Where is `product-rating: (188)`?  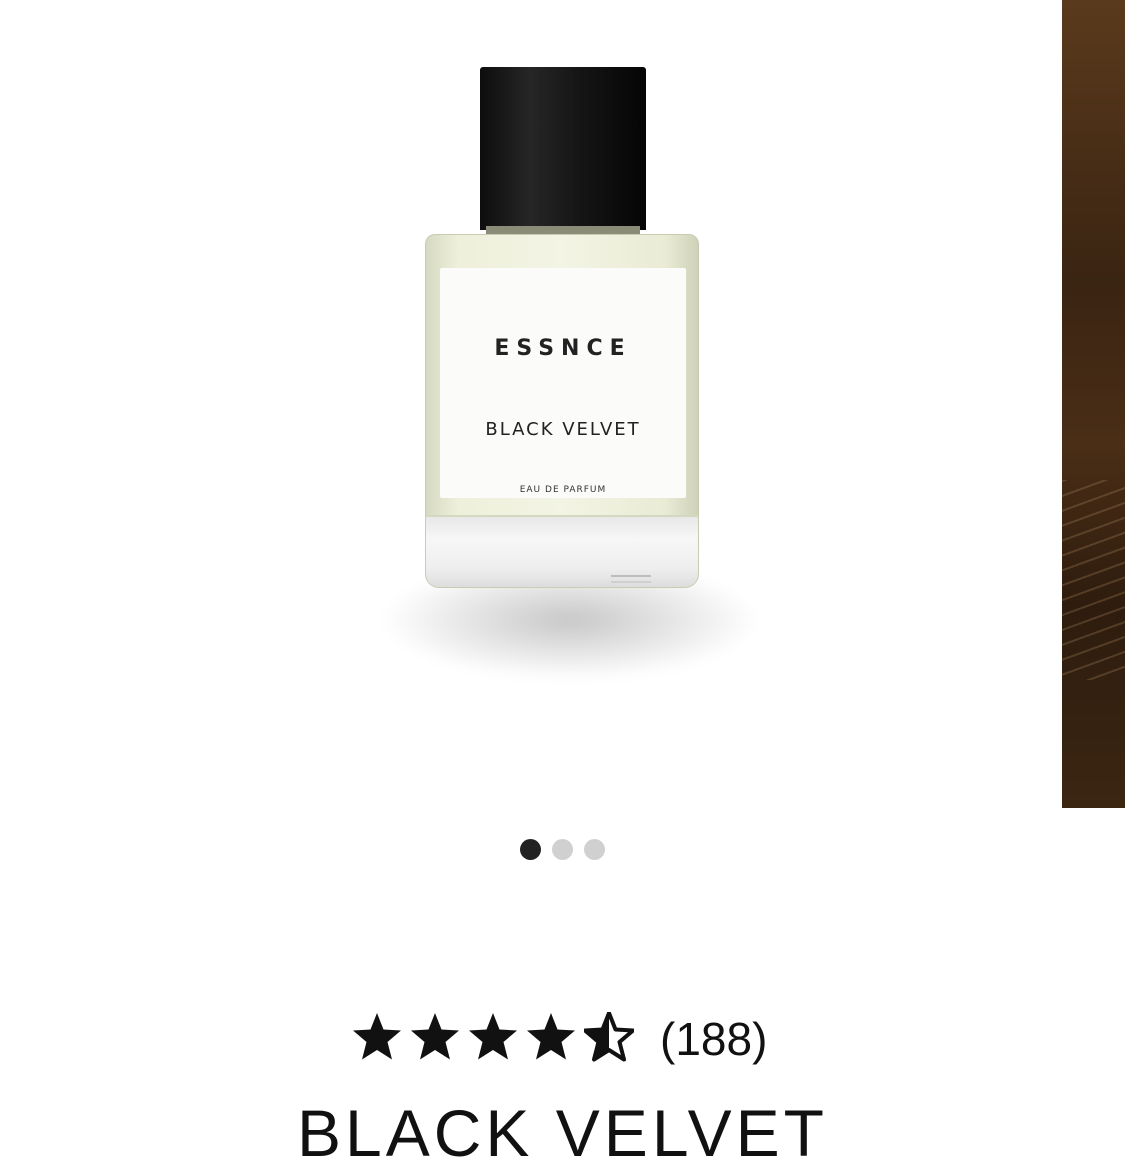
product-rating: (188) is located at coordinates (567, 1038).